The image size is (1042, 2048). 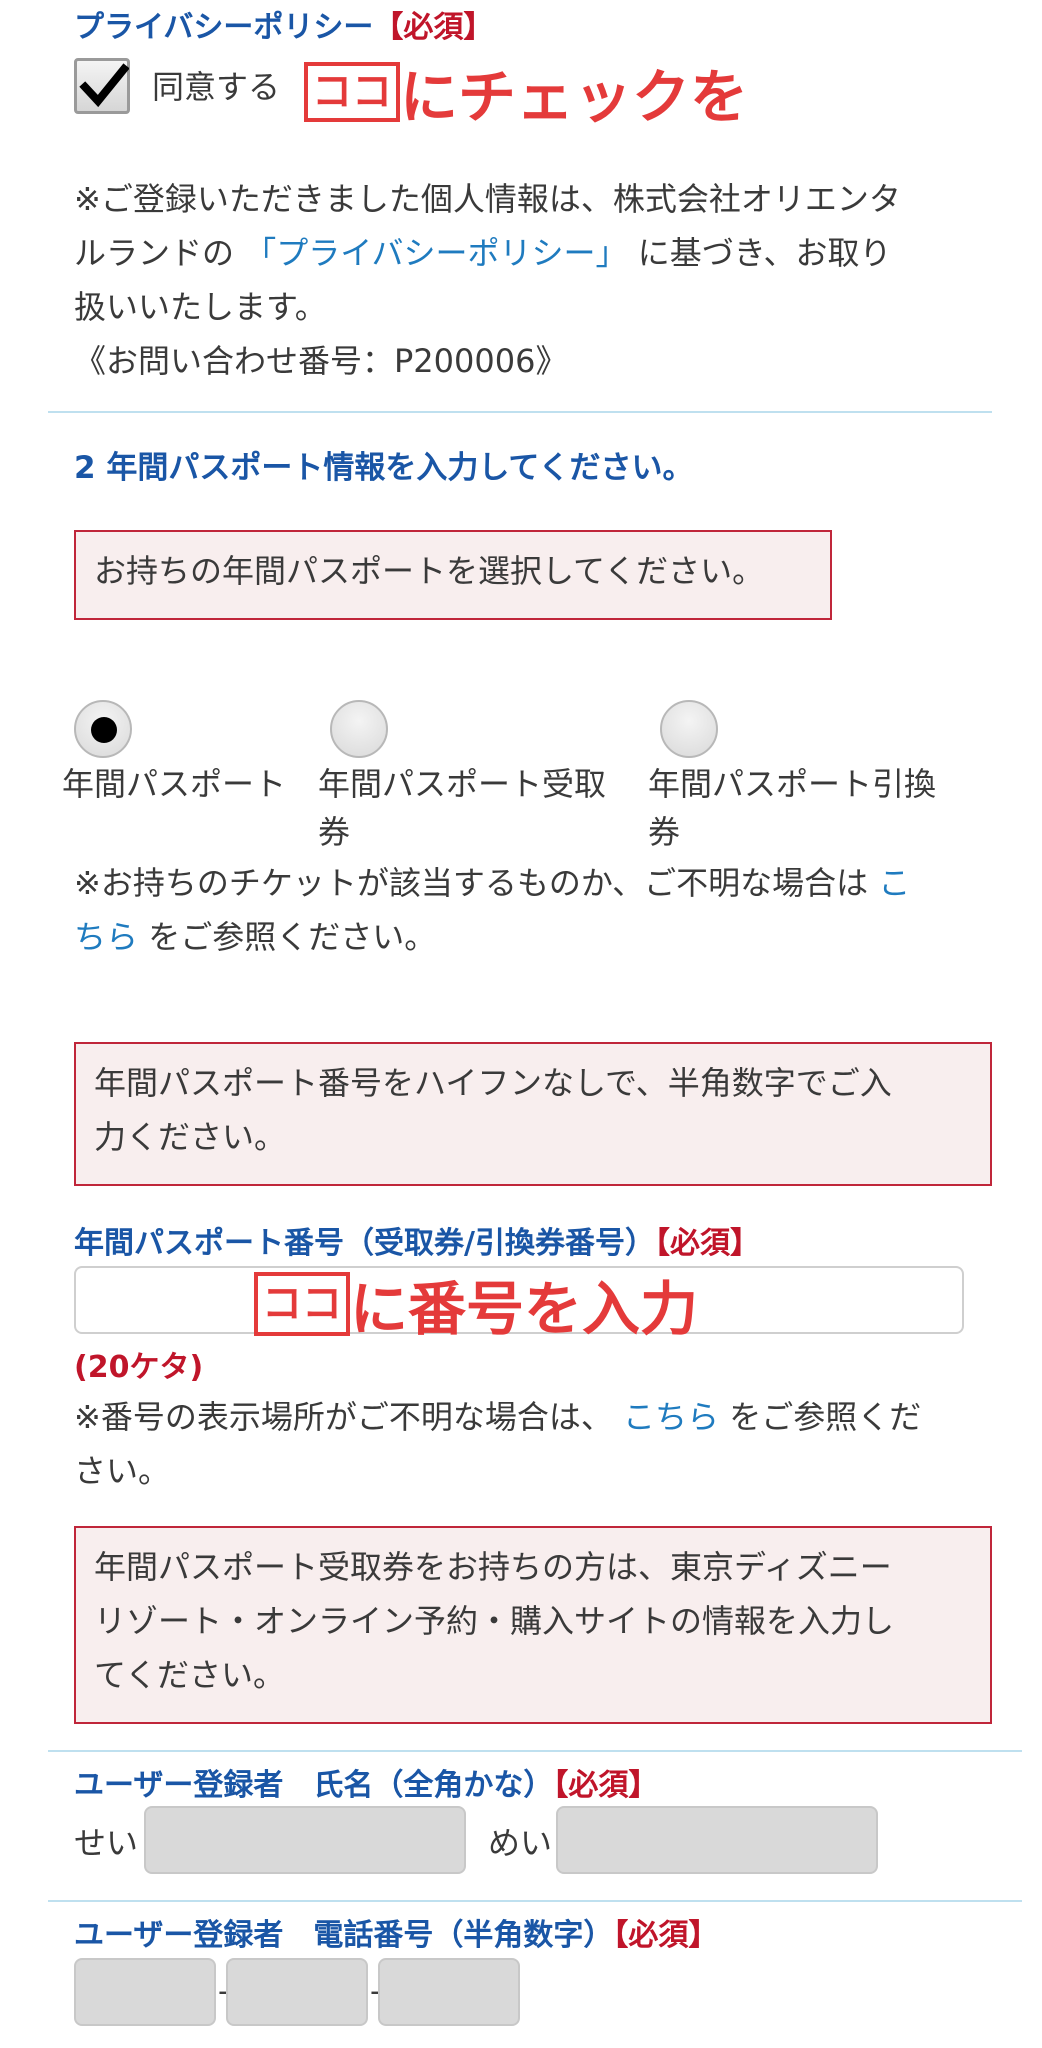 I want to click on radio-label-passport-voucher: 年間パスポート受取 券, so click(x=462, y=808).